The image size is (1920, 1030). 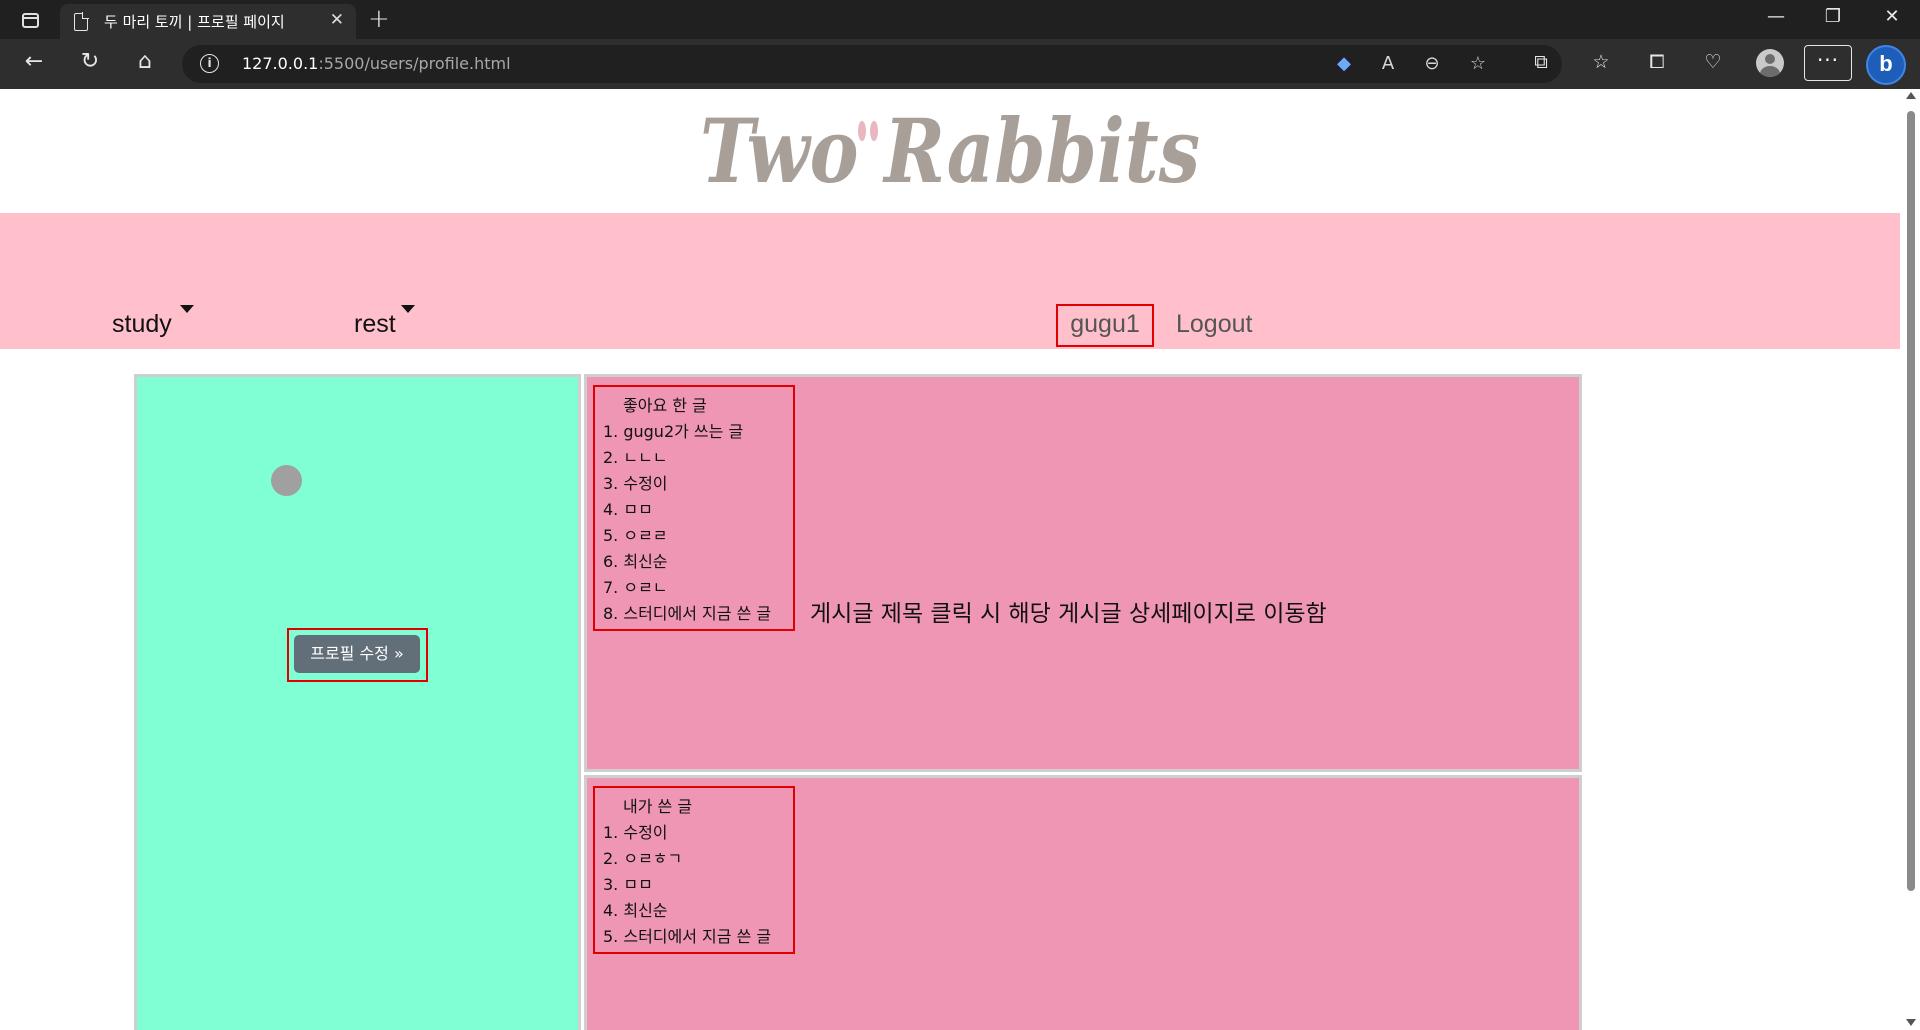 I want to click on page-icon, so click(x=81, y=21).